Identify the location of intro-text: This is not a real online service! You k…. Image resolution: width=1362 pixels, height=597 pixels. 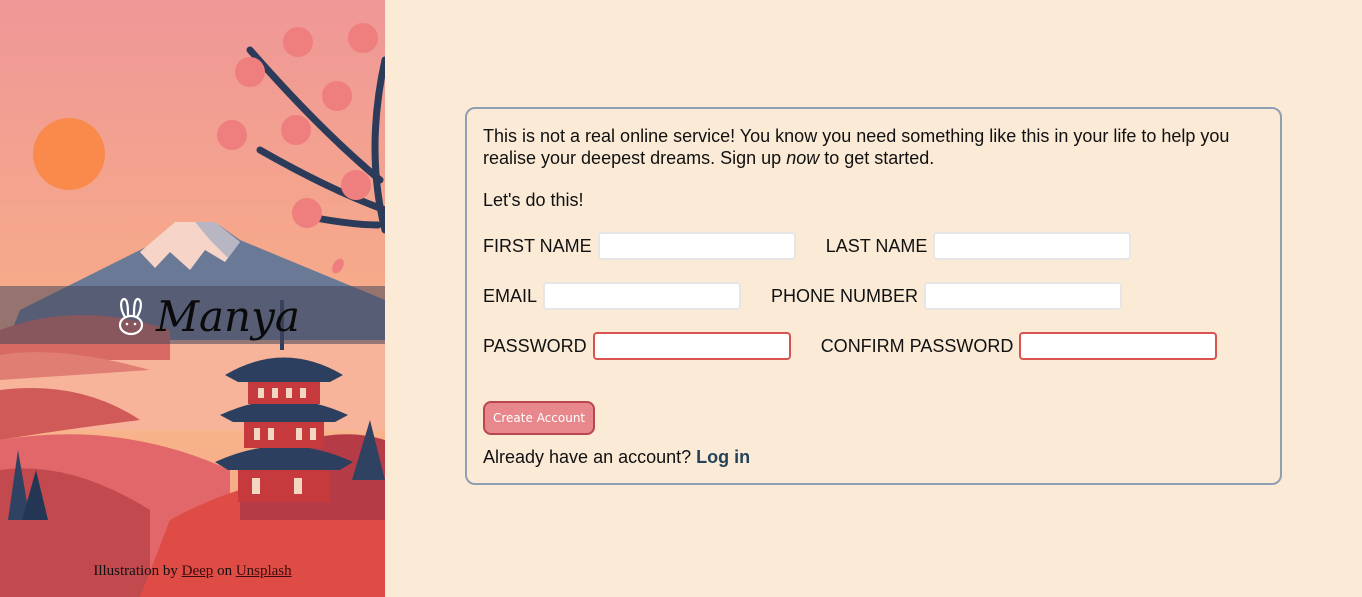
(873, 147).